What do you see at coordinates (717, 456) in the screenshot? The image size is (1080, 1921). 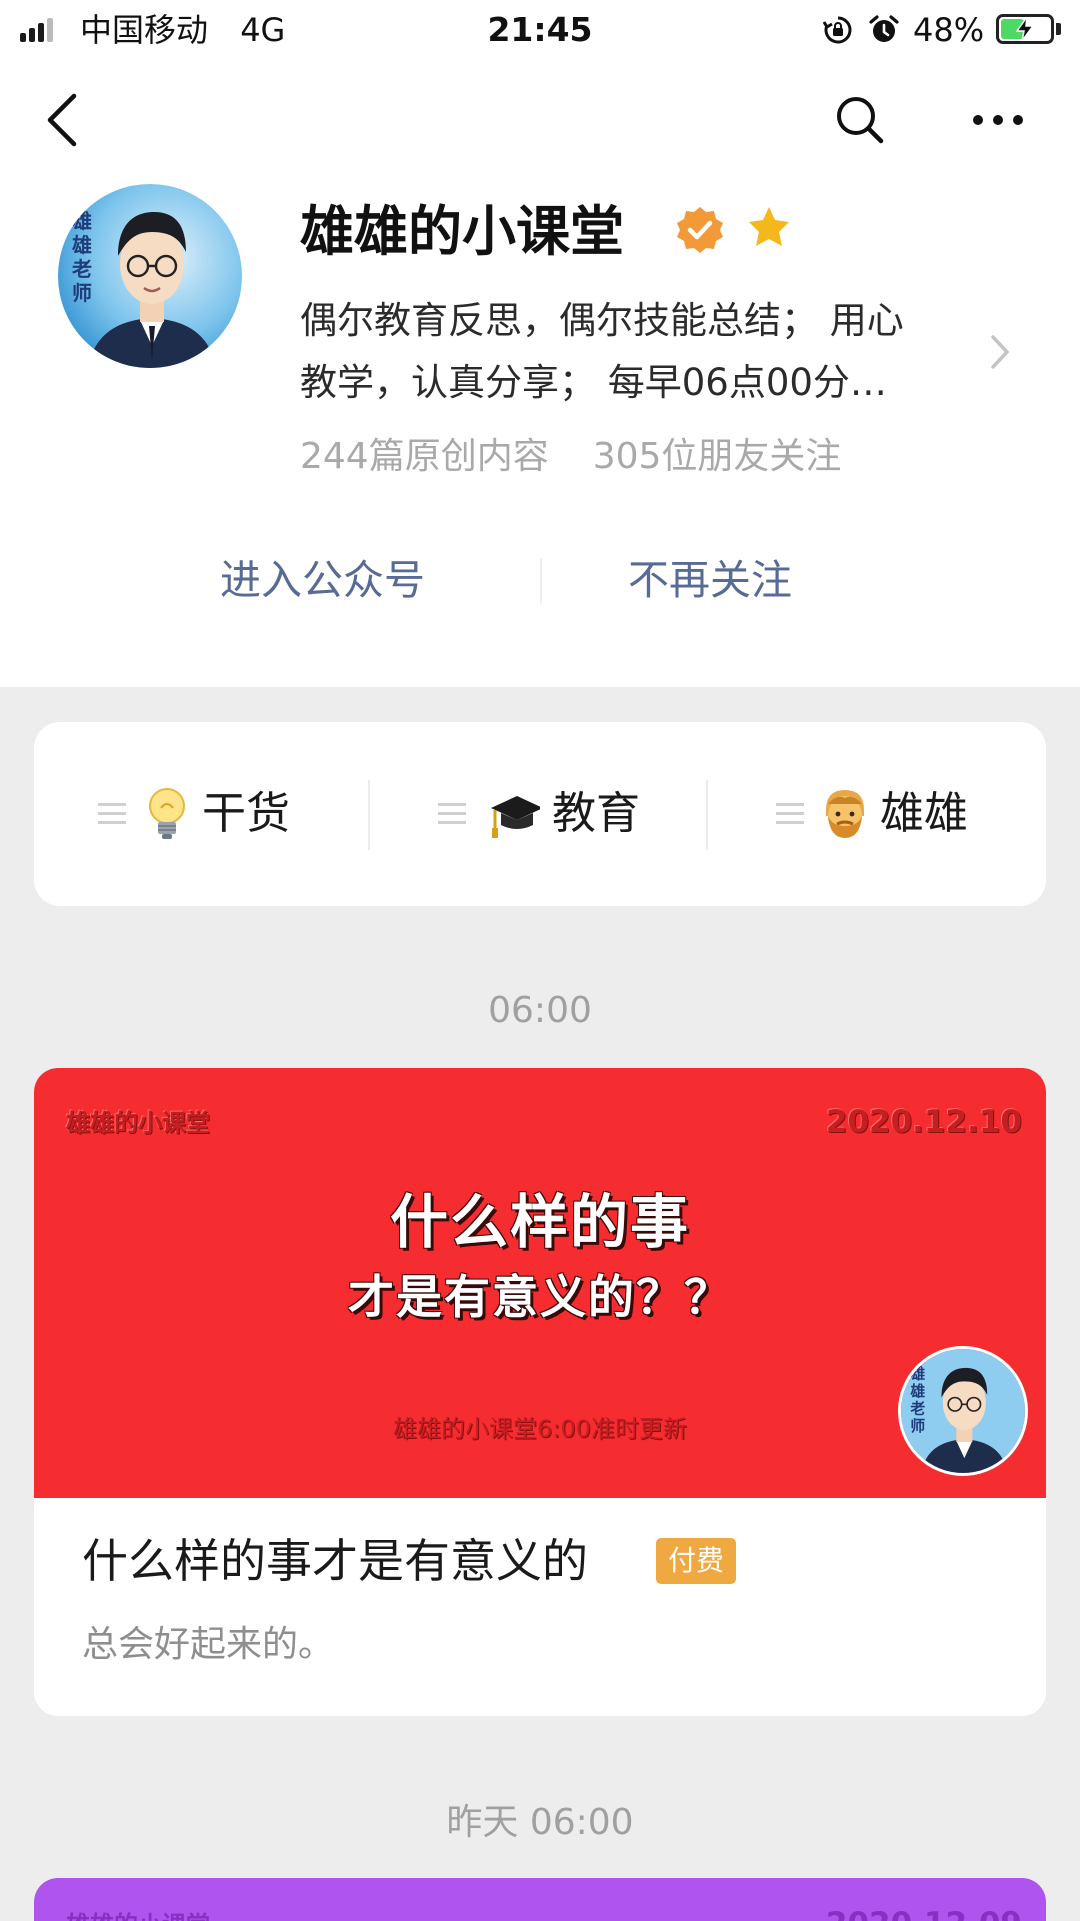 I see `followers-count: 305位朋友关注` at bounding box center [717, 456].